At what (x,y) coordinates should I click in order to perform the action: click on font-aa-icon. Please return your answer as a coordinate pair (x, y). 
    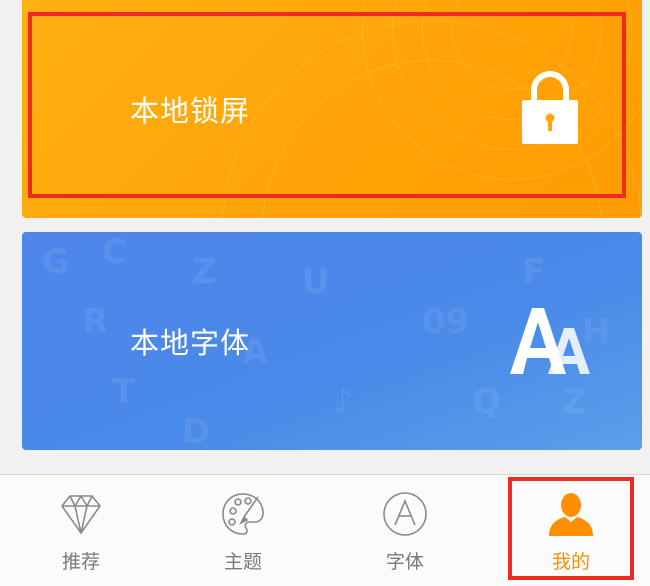
    Looking at the image, I should click on (550, 341).